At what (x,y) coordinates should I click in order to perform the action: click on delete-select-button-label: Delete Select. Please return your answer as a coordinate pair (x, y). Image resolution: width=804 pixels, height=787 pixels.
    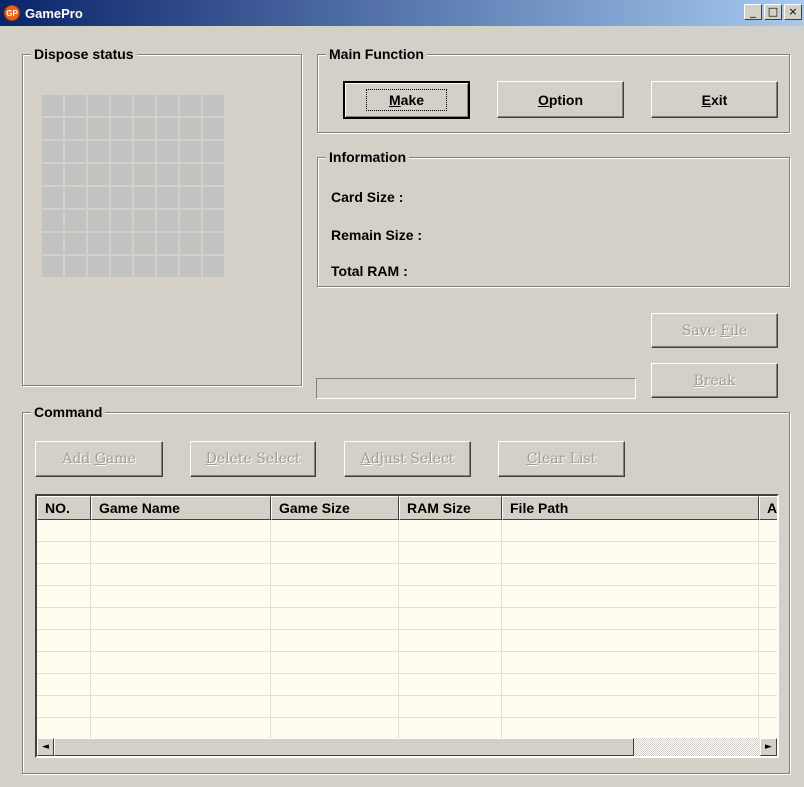
    Looking at the image, I should click on (253, 459).